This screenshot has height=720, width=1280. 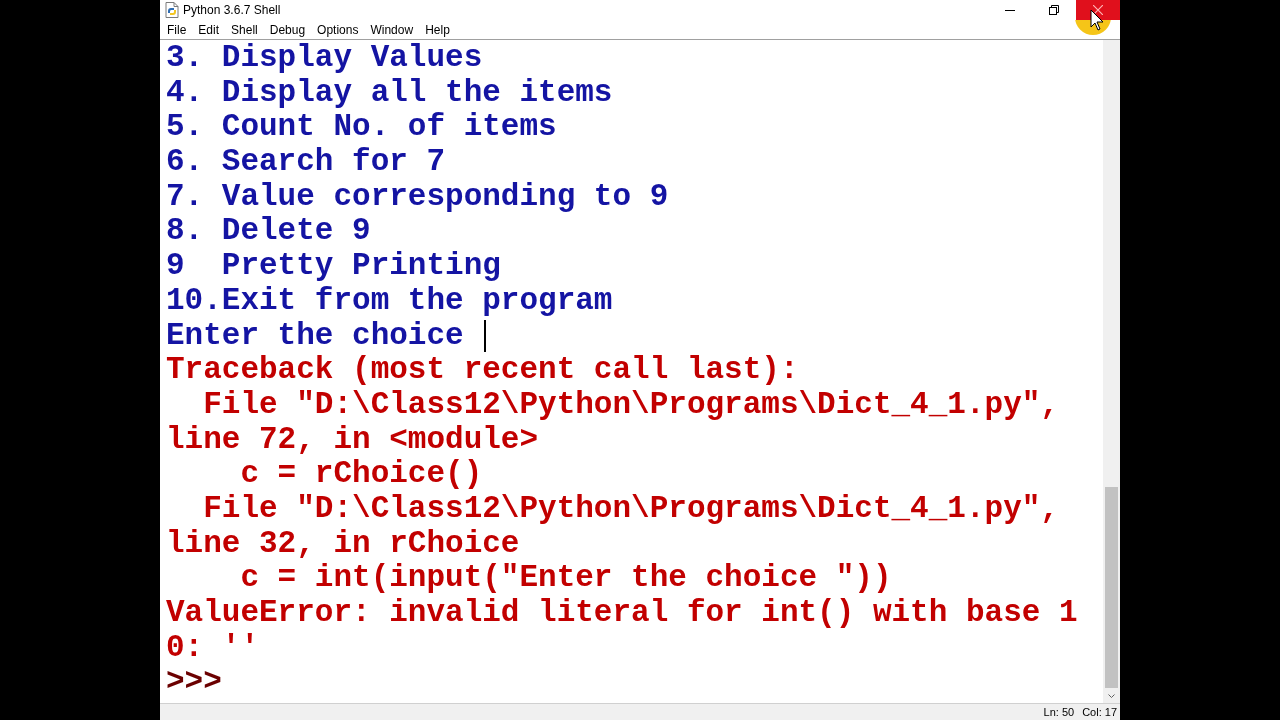 What do you see at coordinates (232, 10) in the screenshot?
I see `window-title: Python 3.6.7 Shell` at bounding box center [232, 10].